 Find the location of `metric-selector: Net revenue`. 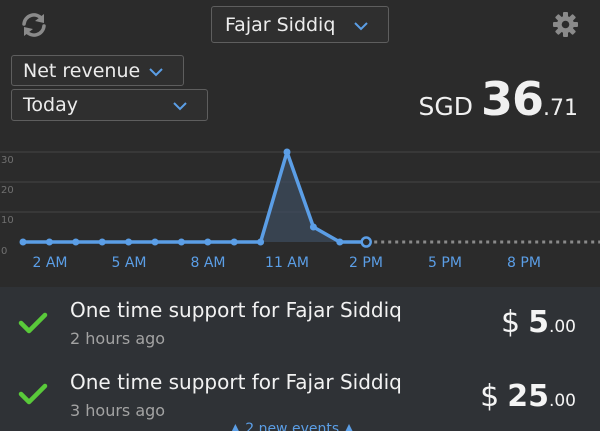

metric-selector: Net revenue is located at coordinates (97, 70).